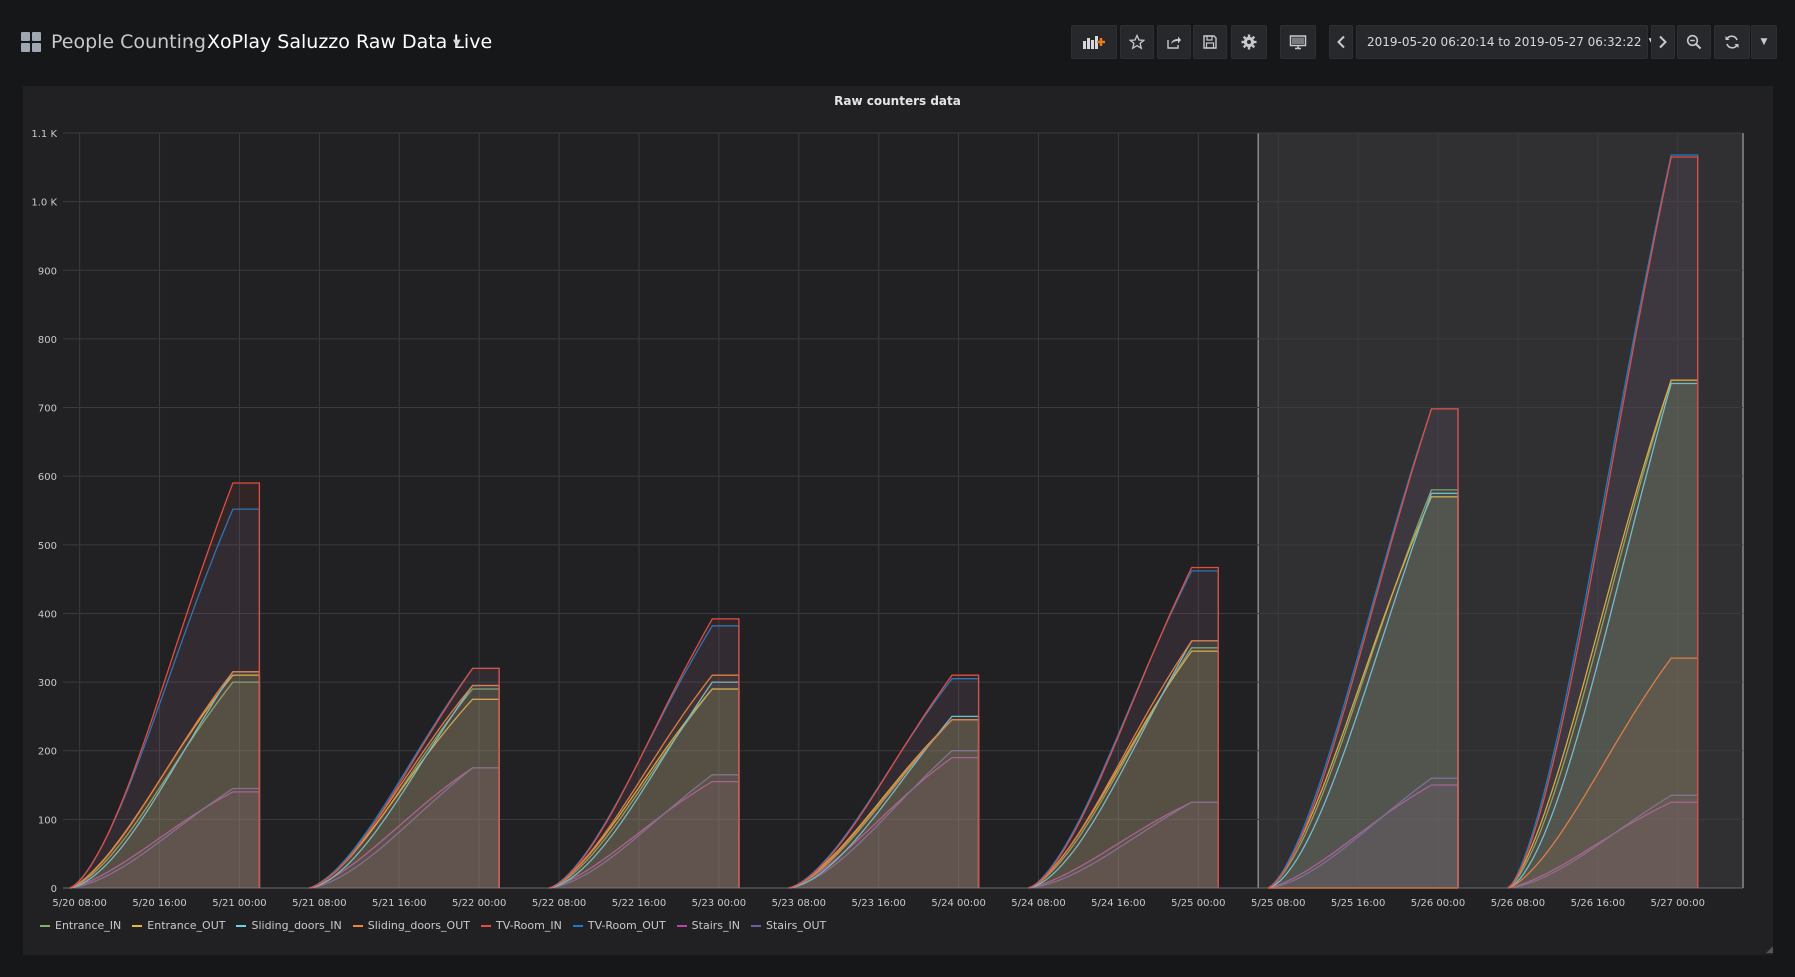 This screenshot has width=1795, height=977. I want to click on x-tick-label: 5/26 00:00, so click(1438, 903).